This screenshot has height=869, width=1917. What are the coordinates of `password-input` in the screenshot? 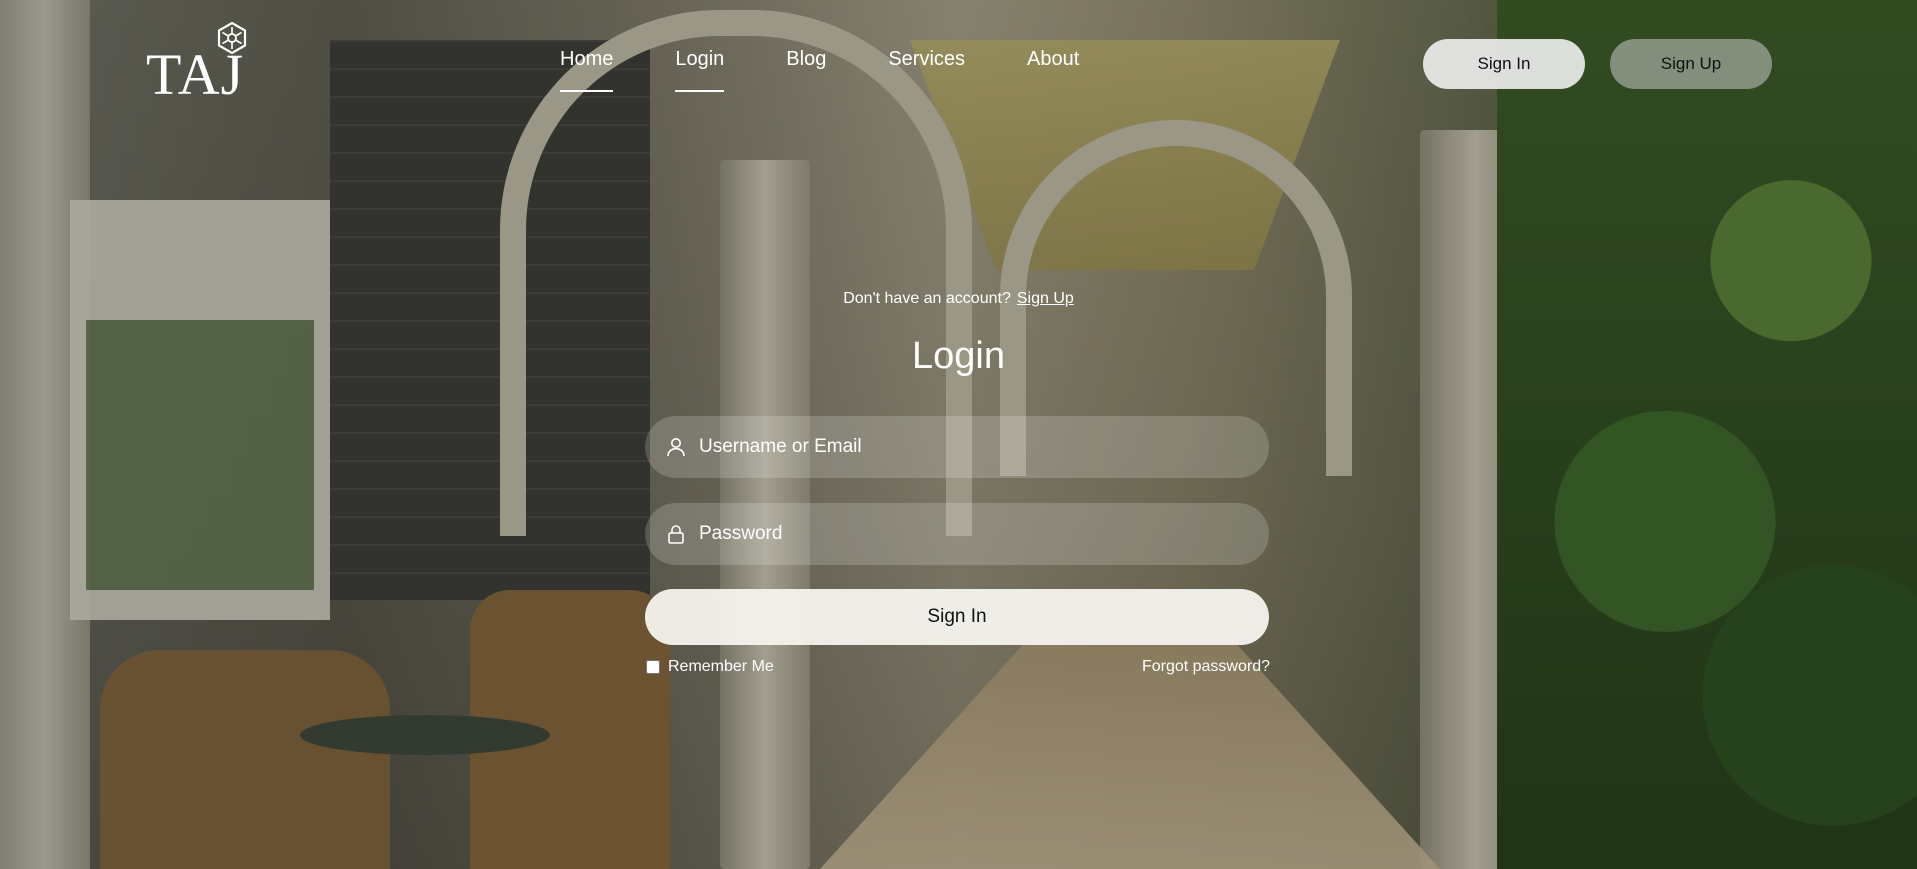 It's located at (984, 534).